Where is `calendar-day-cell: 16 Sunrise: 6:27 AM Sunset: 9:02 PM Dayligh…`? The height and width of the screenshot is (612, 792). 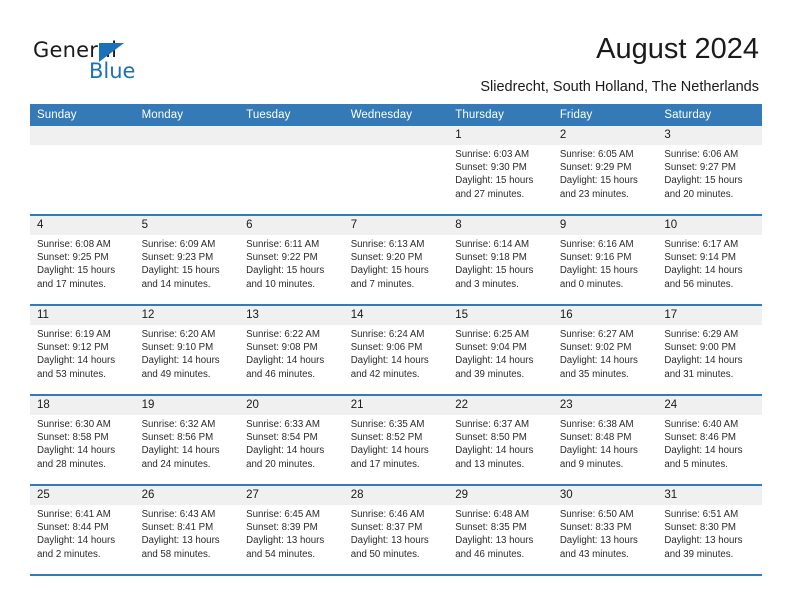
calendar-day-cell: 16 Sunrise: 6:27 AM Sunset: 9:02 PM Dayligh… is located at coordinates (605, 349).